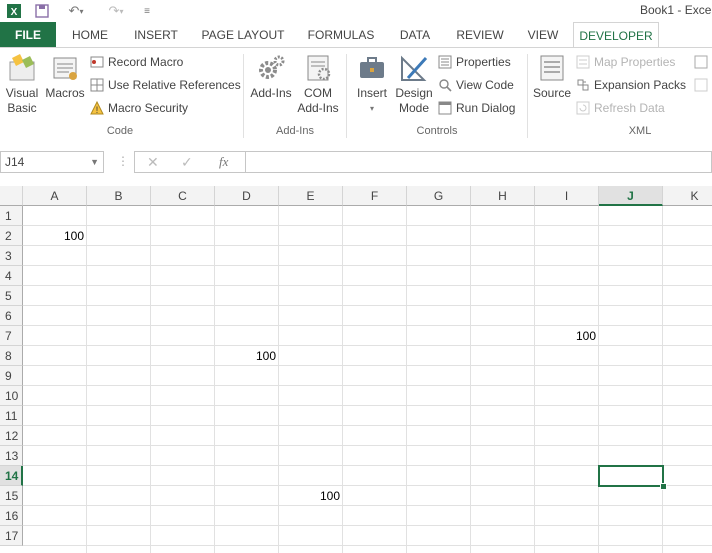 The image size is (712, 553). Describe the element at coordinates (271, 93) in the screenshot. I see `add-ins-label: Add-Ins` at that location.